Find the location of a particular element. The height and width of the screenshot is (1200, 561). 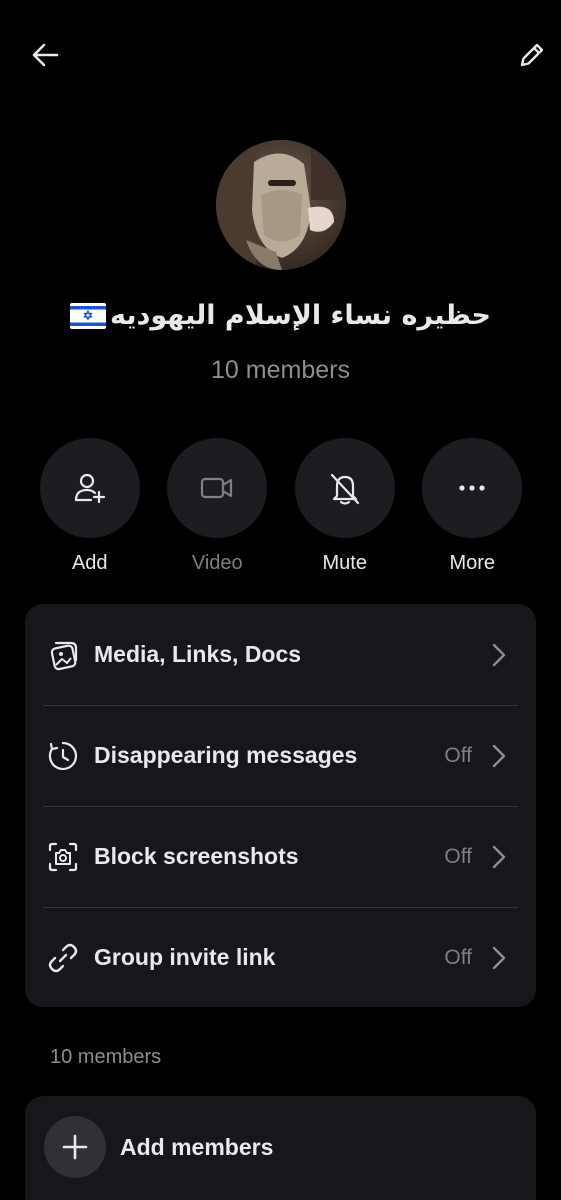

plus-icon is located at coordinates (75, 1147).